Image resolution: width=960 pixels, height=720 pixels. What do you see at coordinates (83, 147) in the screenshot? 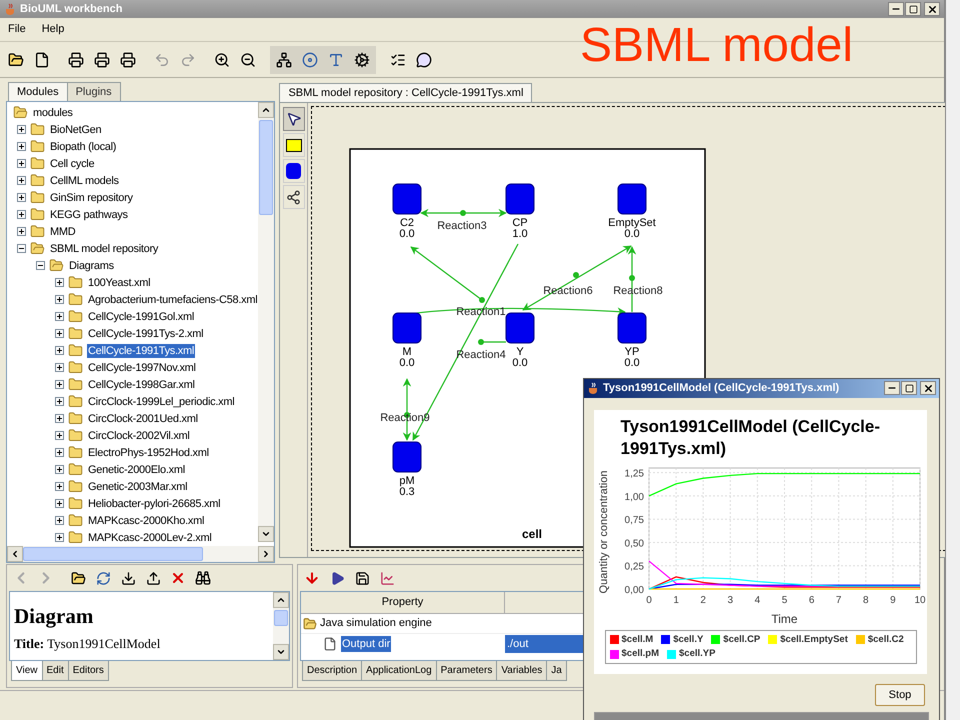
I see `tree-item: Biopath (local)` at bounding box center [83, 147].